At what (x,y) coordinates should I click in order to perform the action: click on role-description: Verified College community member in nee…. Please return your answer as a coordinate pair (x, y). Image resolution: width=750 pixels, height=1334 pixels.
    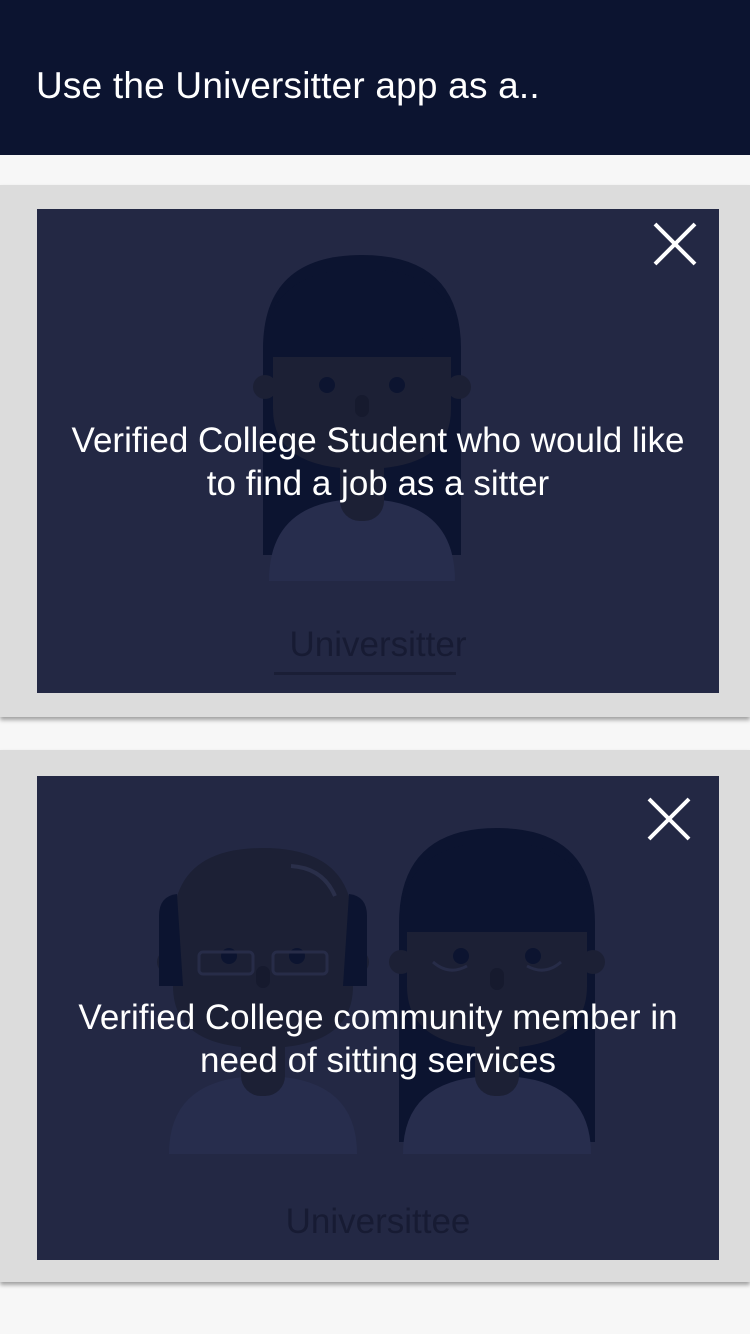
    Looking at the image, I should click on (378, 1039).